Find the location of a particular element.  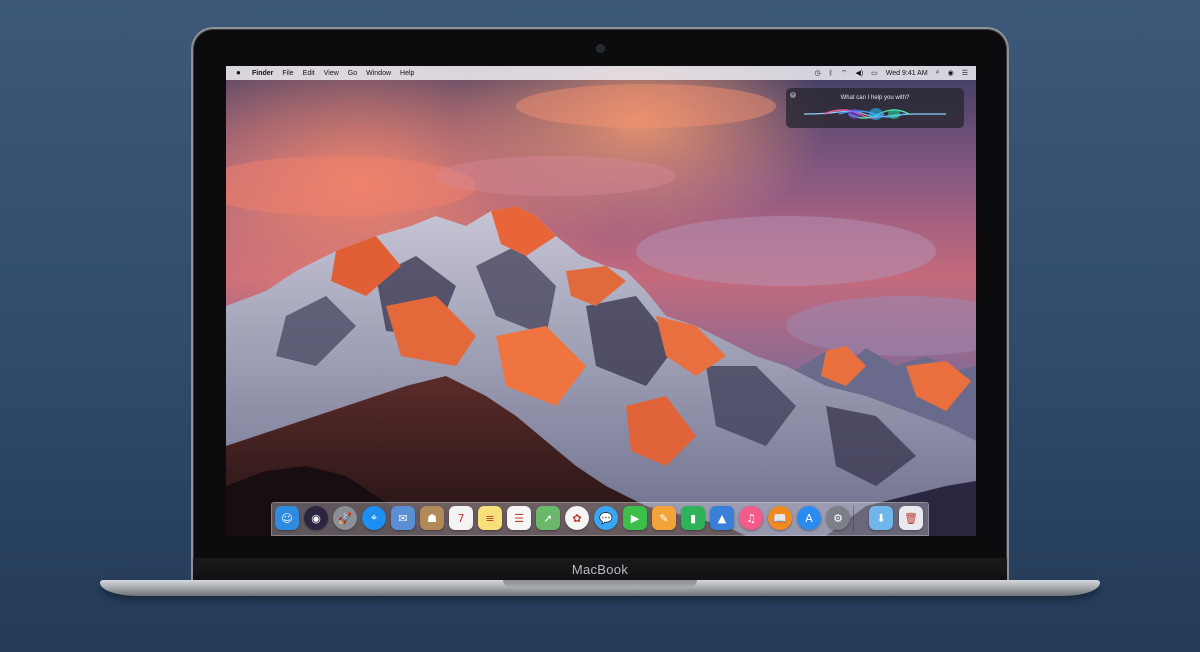

menu-item-go: Go is located at coordinates (352, 73).